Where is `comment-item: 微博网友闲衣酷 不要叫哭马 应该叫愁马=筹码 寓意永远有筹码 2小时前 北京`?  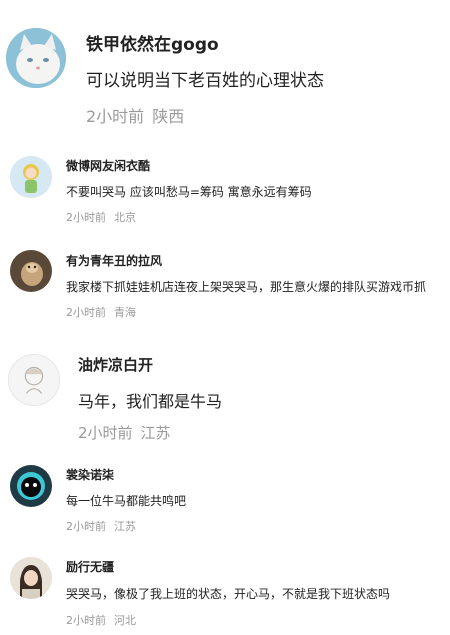 comment-item: 微博网友闲衣酷 不要叫哭马 应该叫愁马=筹码 寓意永远有筹码 2小时前 北京 is located at coordinates (225, 187).